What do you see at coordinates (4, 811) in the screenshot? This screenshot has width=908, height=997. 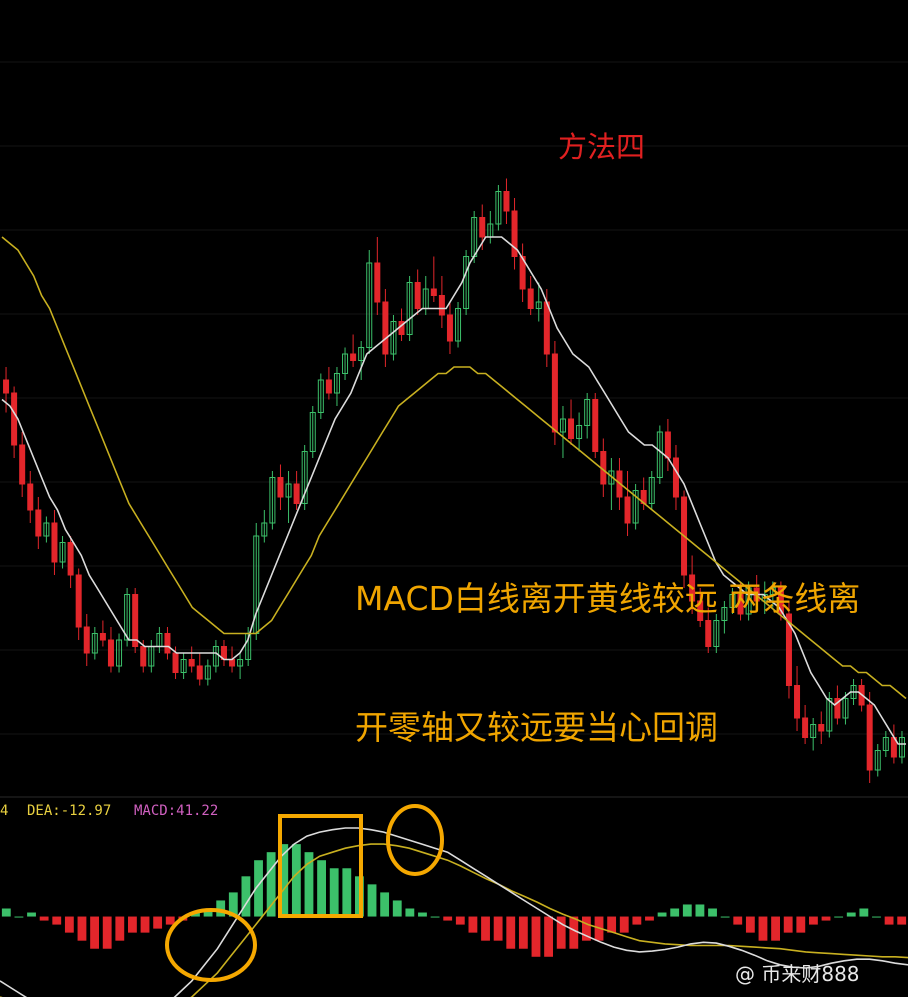 I see `indicator-label-cut: 4` at bounding box center [4, 811].